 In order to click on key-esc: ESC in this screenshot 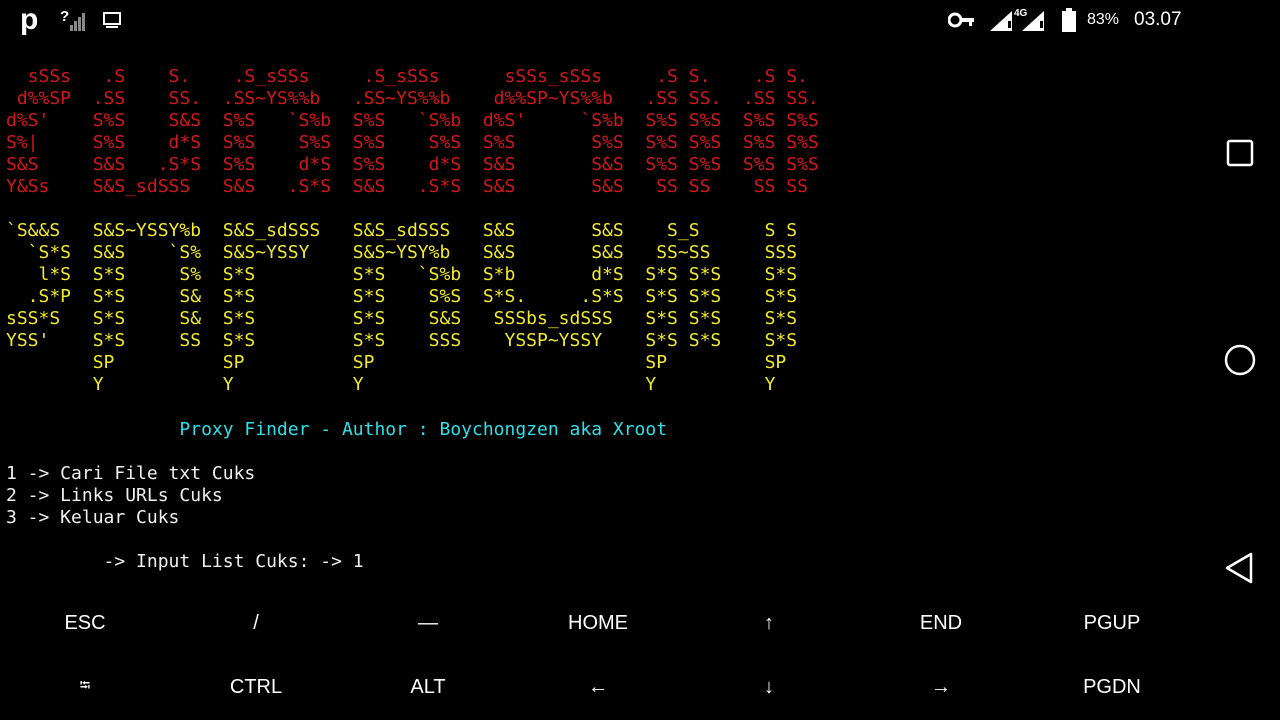, I will do `click(85, 623)`.